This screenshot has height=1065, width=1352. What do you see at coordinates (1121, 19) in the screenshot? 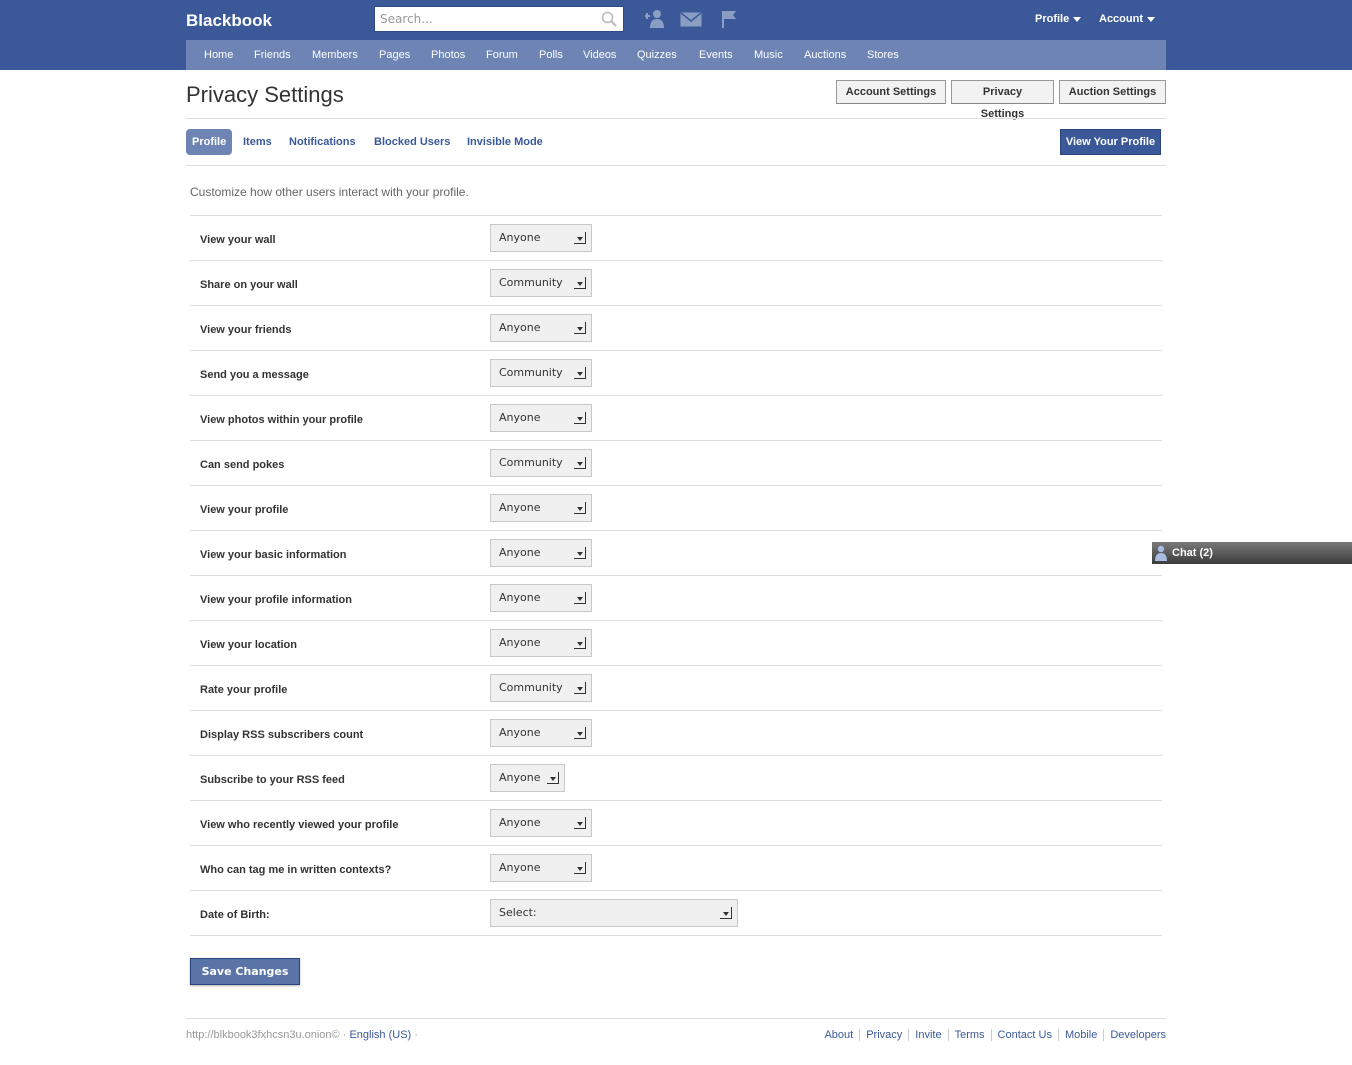
I see `account-menu-label: Account` at bounding box center [1121, 19].